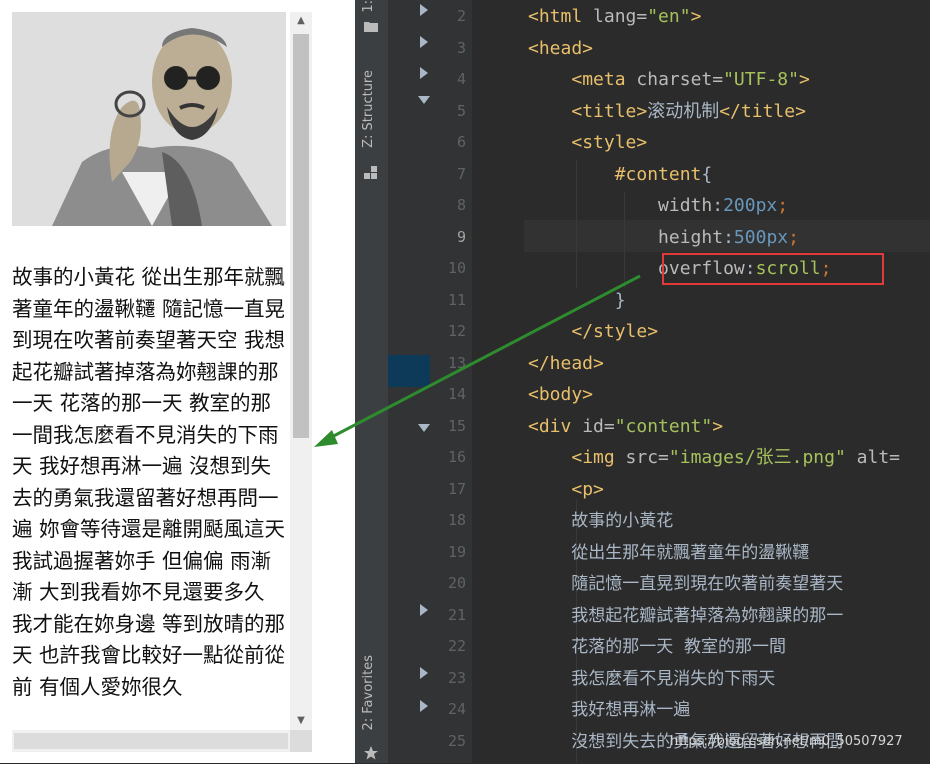 Image resolution: width=930 pixels, height=764 pixels. What do you see at coordinates (456, 646) in the screenshot?
I see `line-number: 22` at bounding box center [456, 646].